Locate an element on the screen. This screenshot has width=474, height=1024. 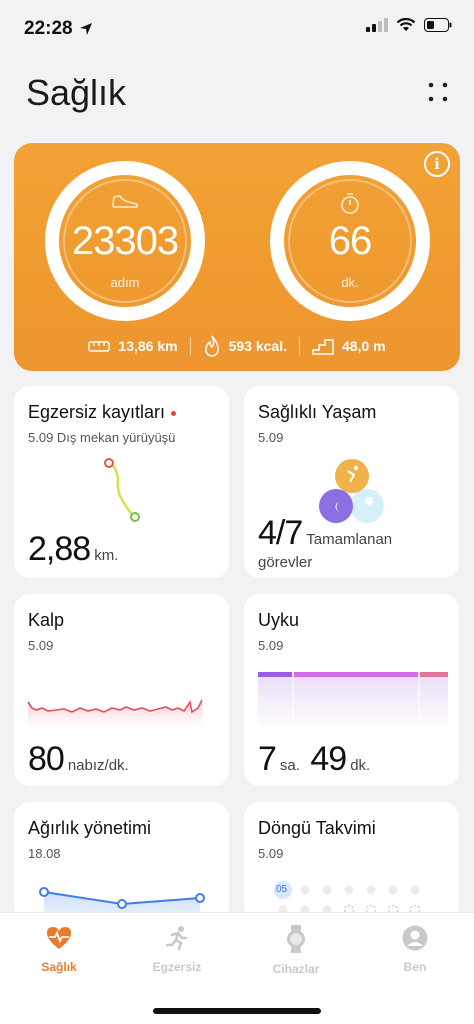
distance-value: 13,86 km is located at coordinates (148, 346).